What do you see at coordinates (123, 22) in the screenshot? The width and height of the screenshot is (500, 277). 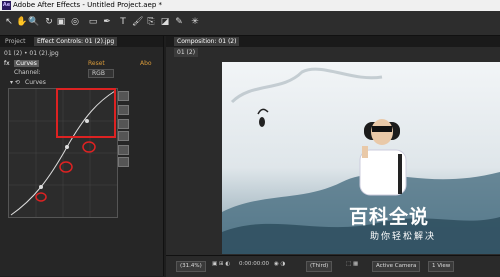 I see `text-tool-icon: T` at bounding box center [123, 22].